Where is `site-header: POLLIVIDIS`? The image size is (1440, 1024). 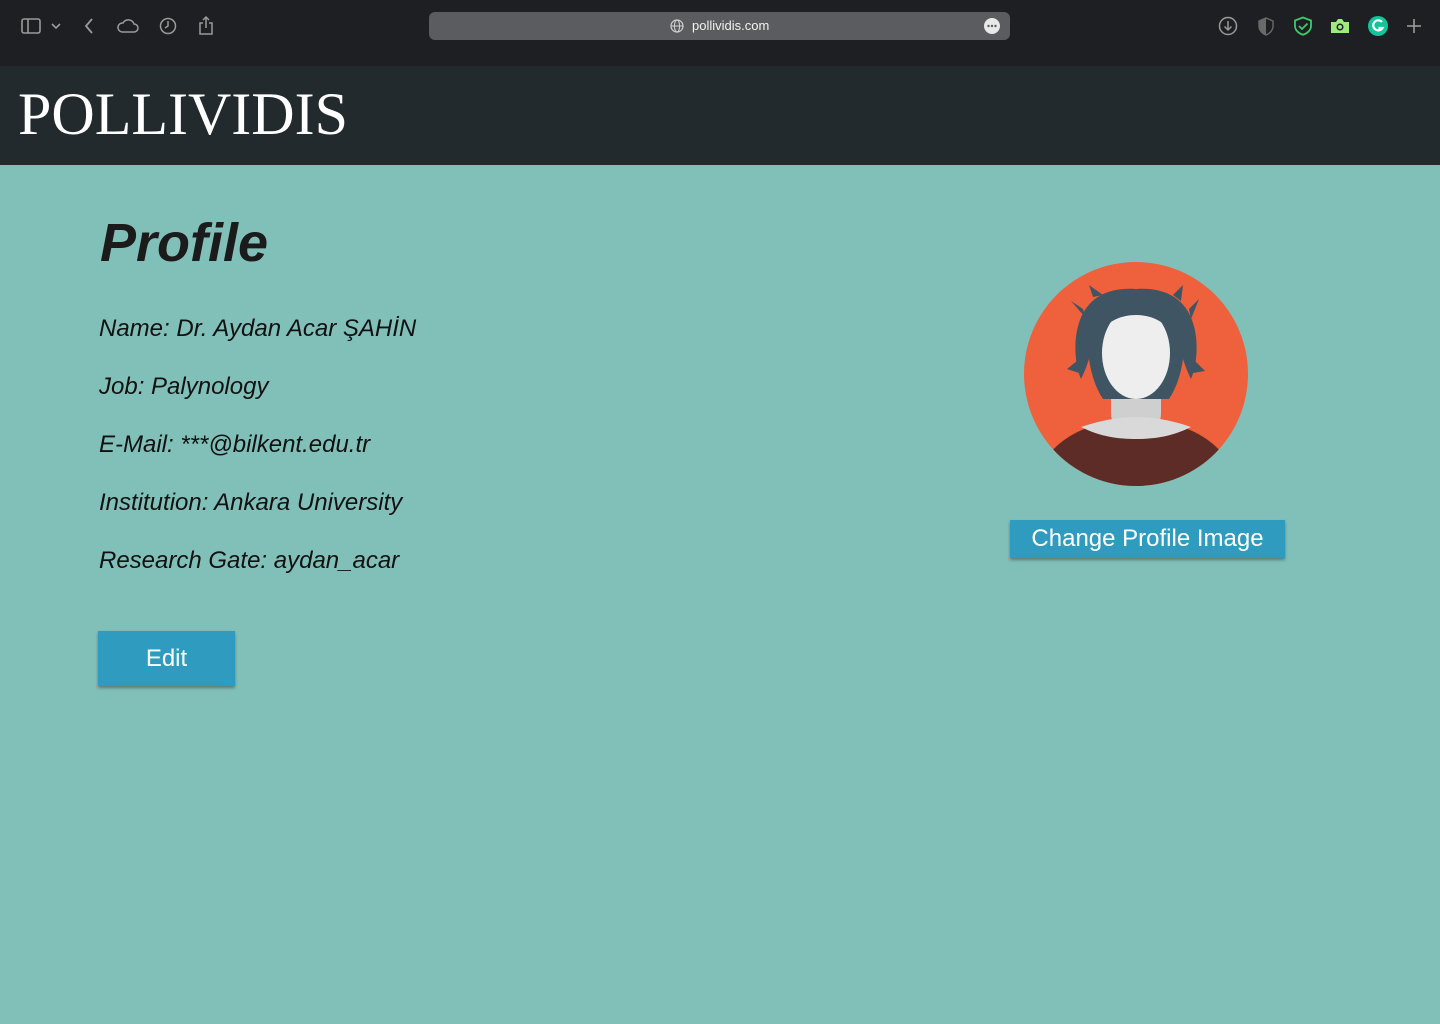
site-header: POLLIVIDIS is located at coordinates (720, 115).